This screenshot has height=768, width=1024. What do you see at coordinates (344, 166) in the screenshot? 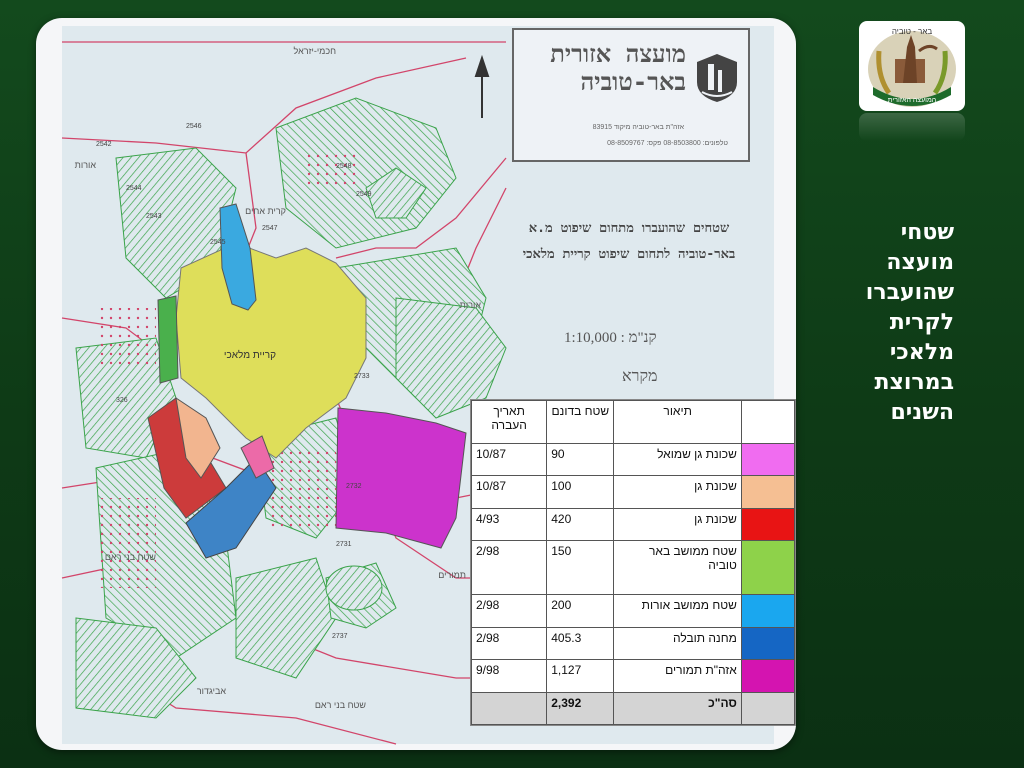
I see `plot-number: 2548` at bounding box center [344, 166].